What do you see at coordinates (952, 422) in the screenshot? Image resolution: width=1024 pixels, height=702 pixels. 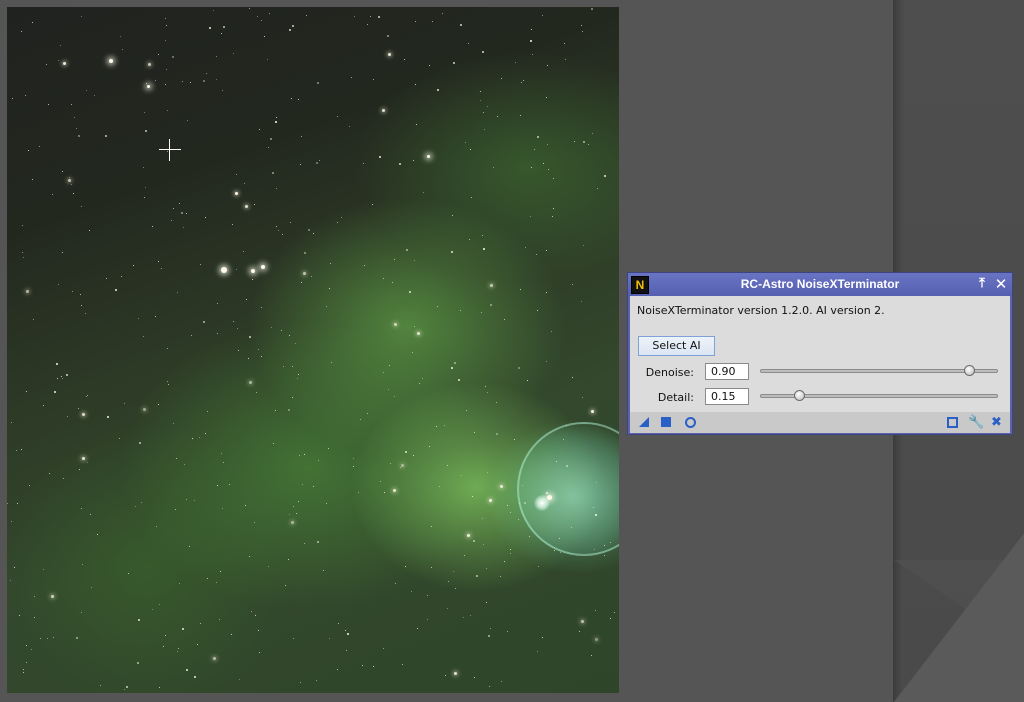 I see `preview-icon` at bounding box center [952, 422].